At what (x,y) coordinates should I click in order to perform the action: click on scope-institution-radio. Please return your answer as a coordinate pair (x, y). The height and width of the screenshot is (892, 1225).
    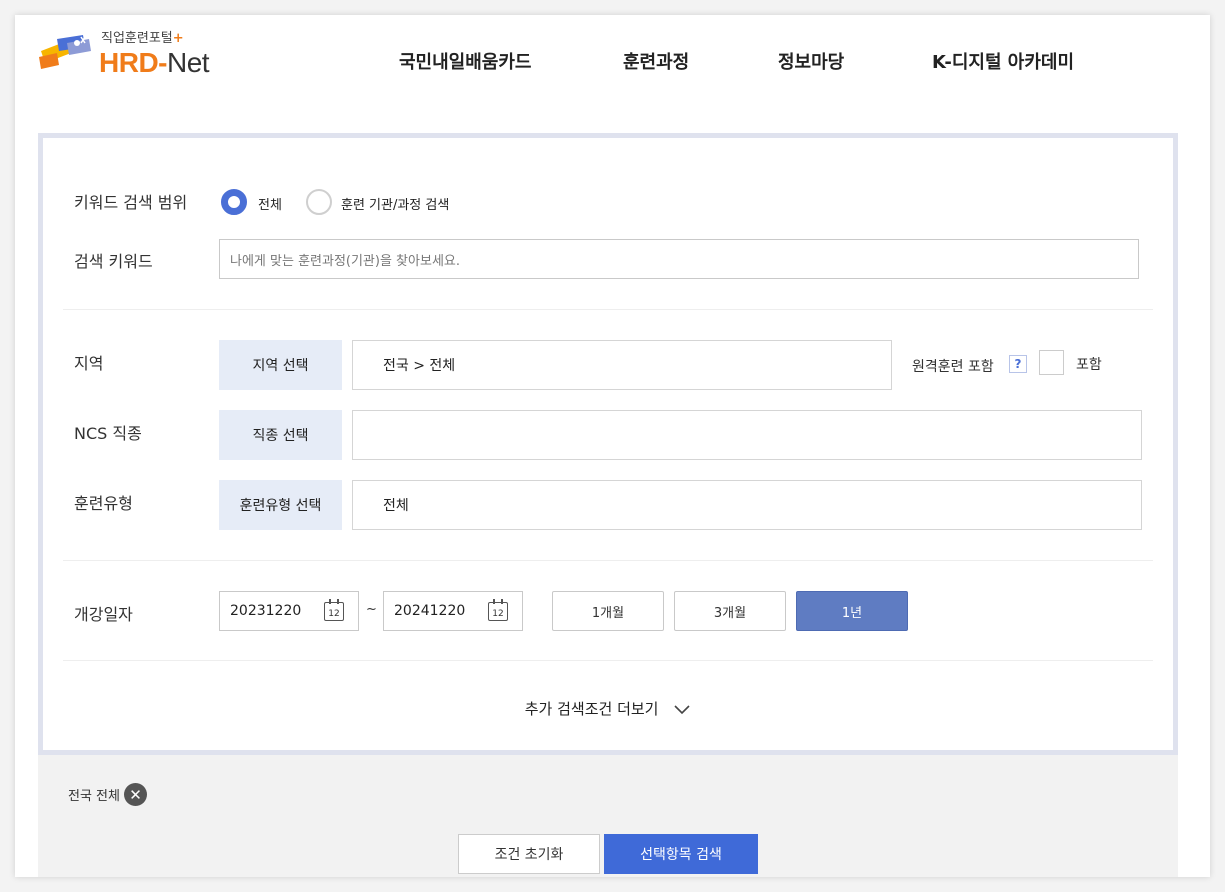
    Looking at the image, I should click on (319, 202).